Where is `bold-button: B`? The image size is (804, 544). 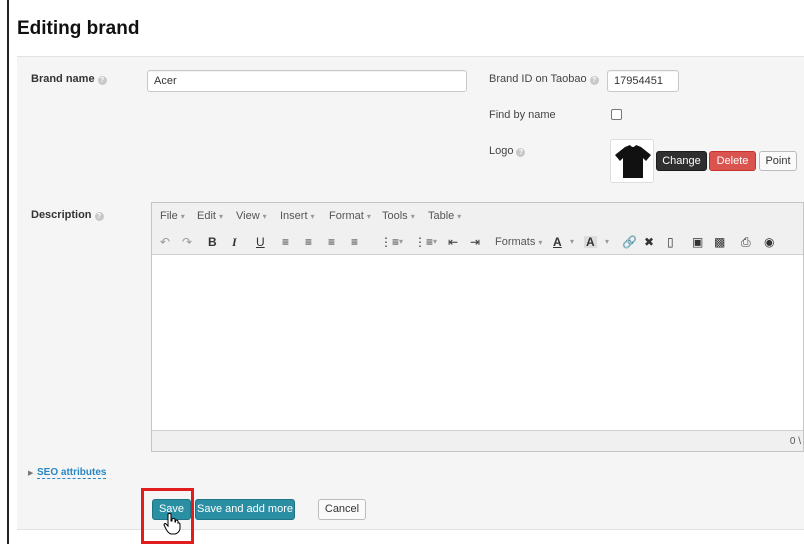
bold-button: B is located at coordinates (212, 242).